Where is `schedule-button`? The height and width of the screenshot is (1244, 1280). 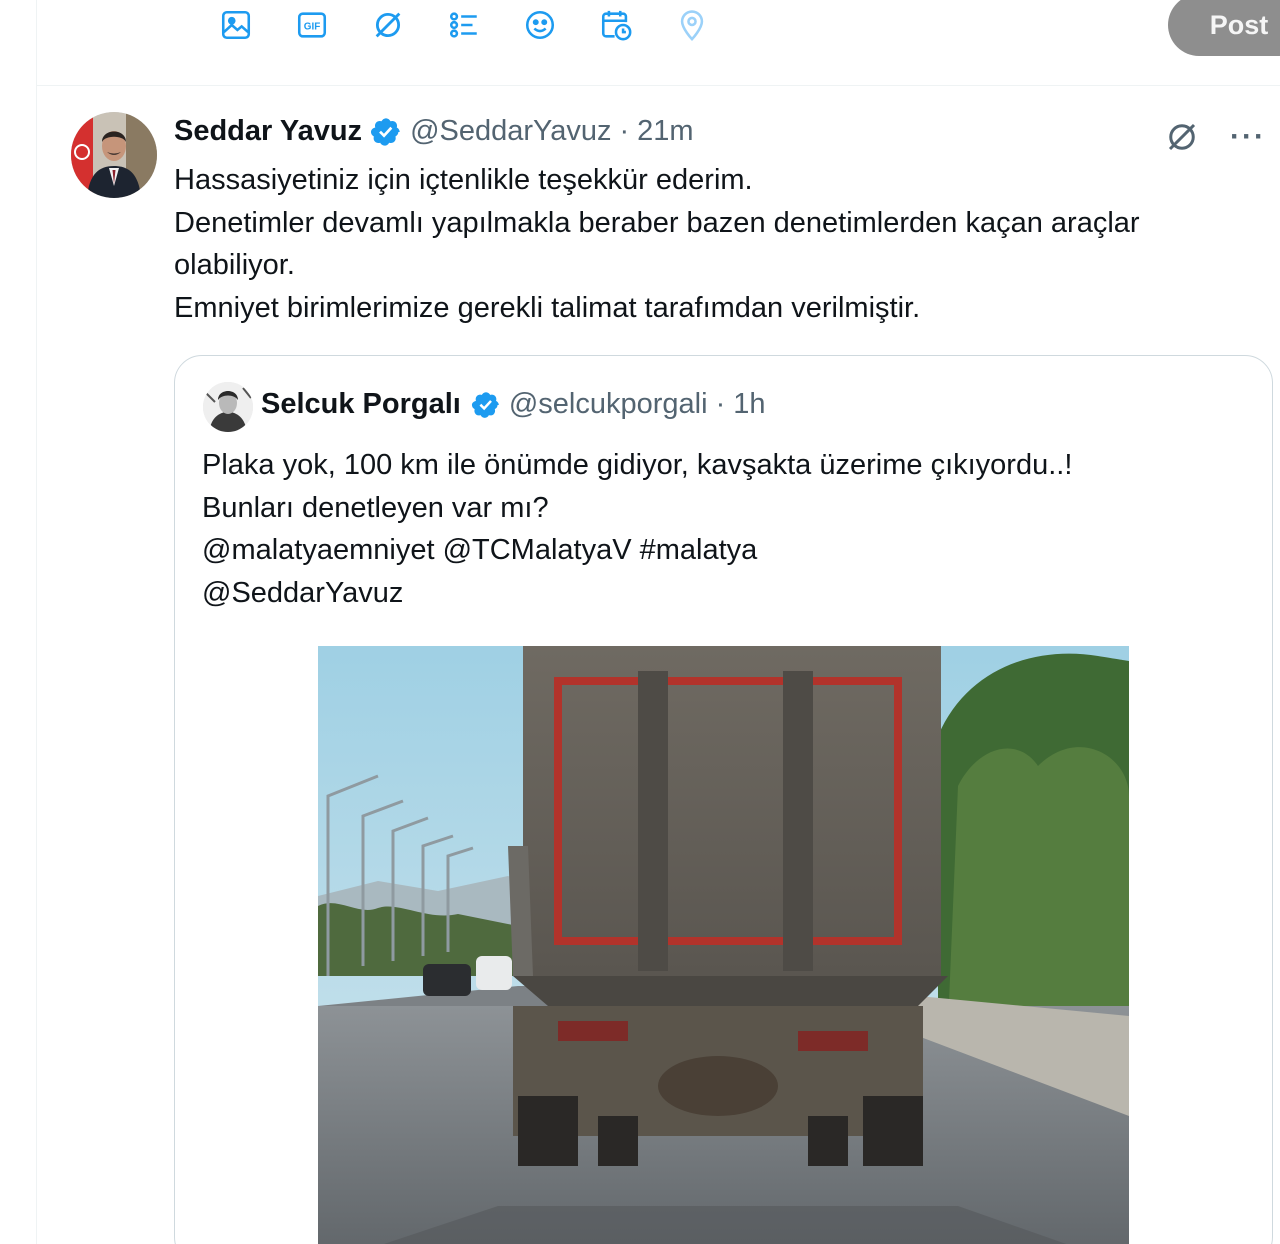
schedule-button is located at coordinates (616, 25).